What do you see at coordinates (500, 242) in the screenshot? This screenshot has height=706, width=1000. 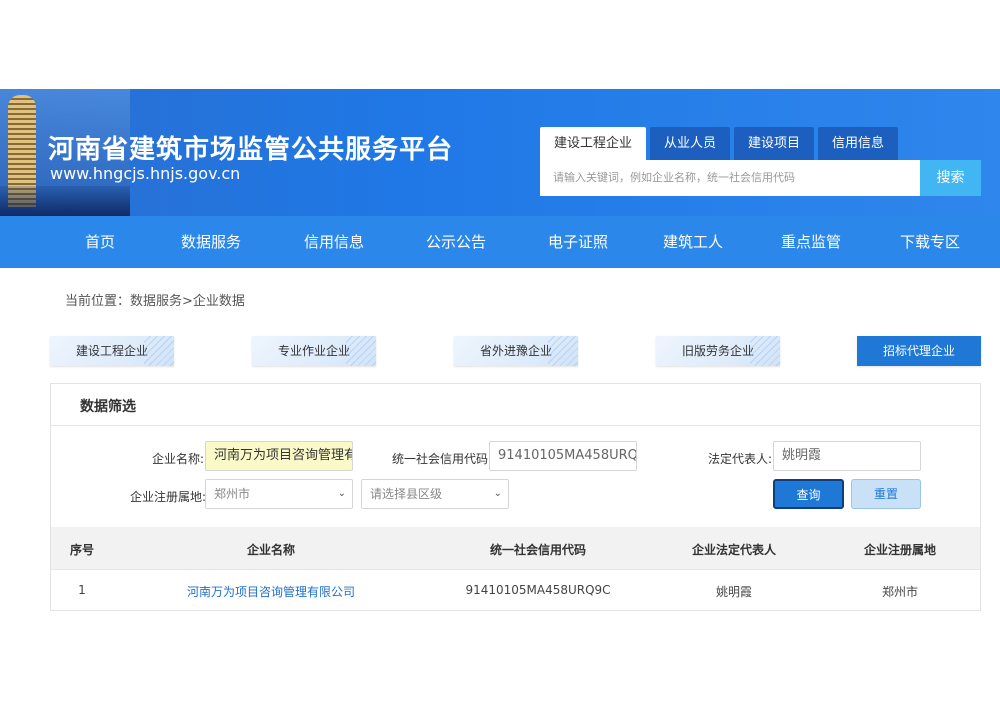 I see `main-nav: 首页 数据服务 信用信息 公示公告 电子证照 建筑工人 重点监管 下载专区` at bounding box center [500, 242].